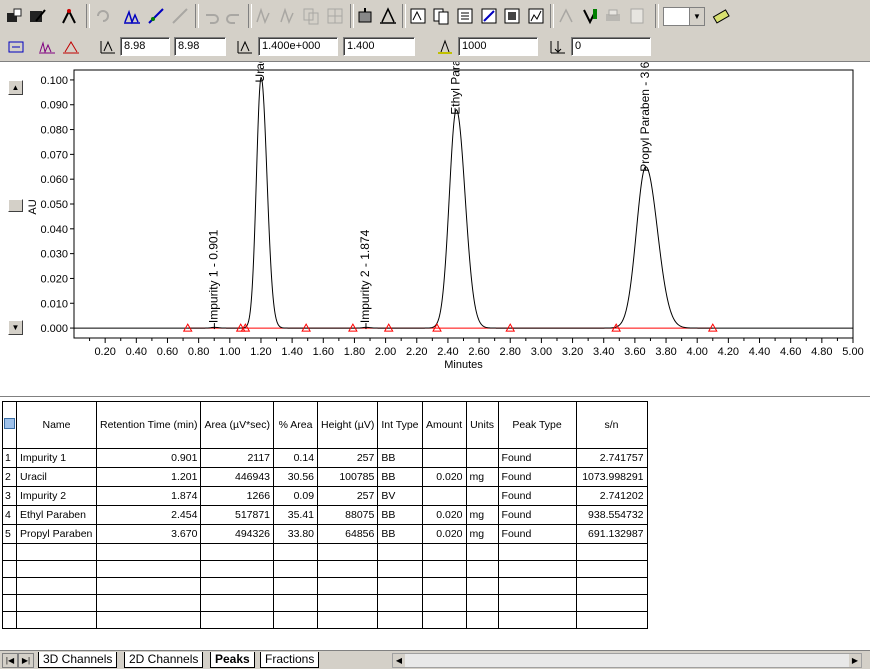 The height and width of the screenshot is (669, 870). What do you see at coordinates (296, 515) in the screenshot?
I see `cell-percent-area: 35.41` at bounding box center [296, 515].